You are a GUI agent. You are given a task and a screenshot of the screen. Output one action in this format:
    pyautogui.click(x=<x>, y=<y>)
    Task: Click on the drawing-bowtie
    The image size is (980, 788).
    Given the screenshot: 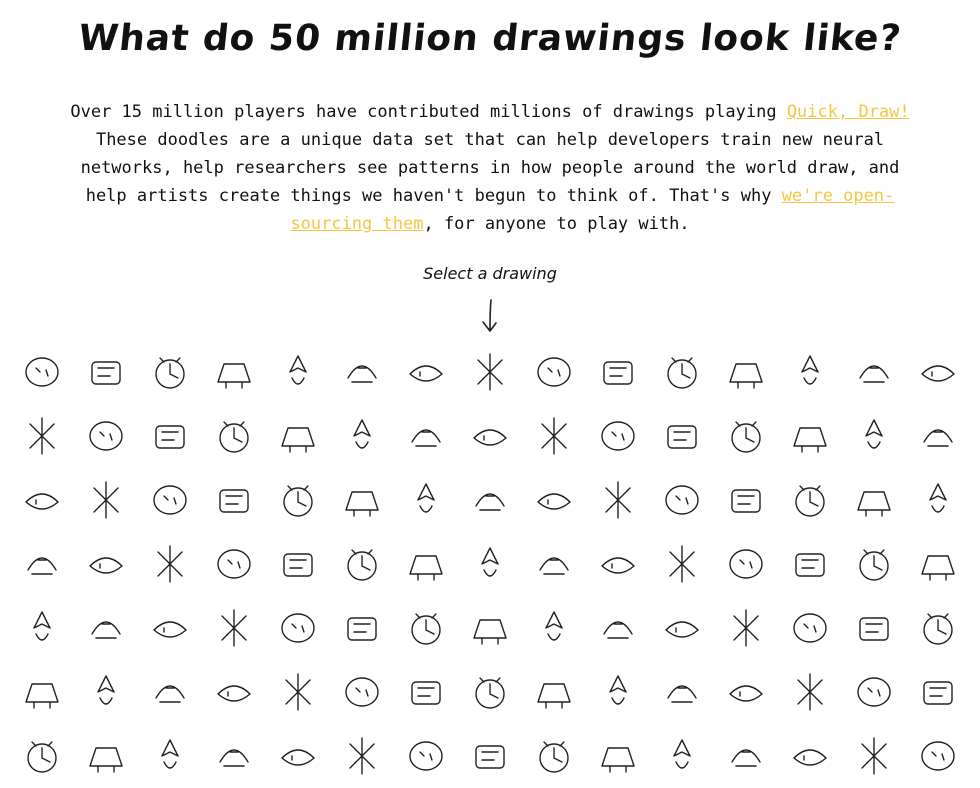 What is the action you would take?
    pyautogui.click(x=554, y=500)
    